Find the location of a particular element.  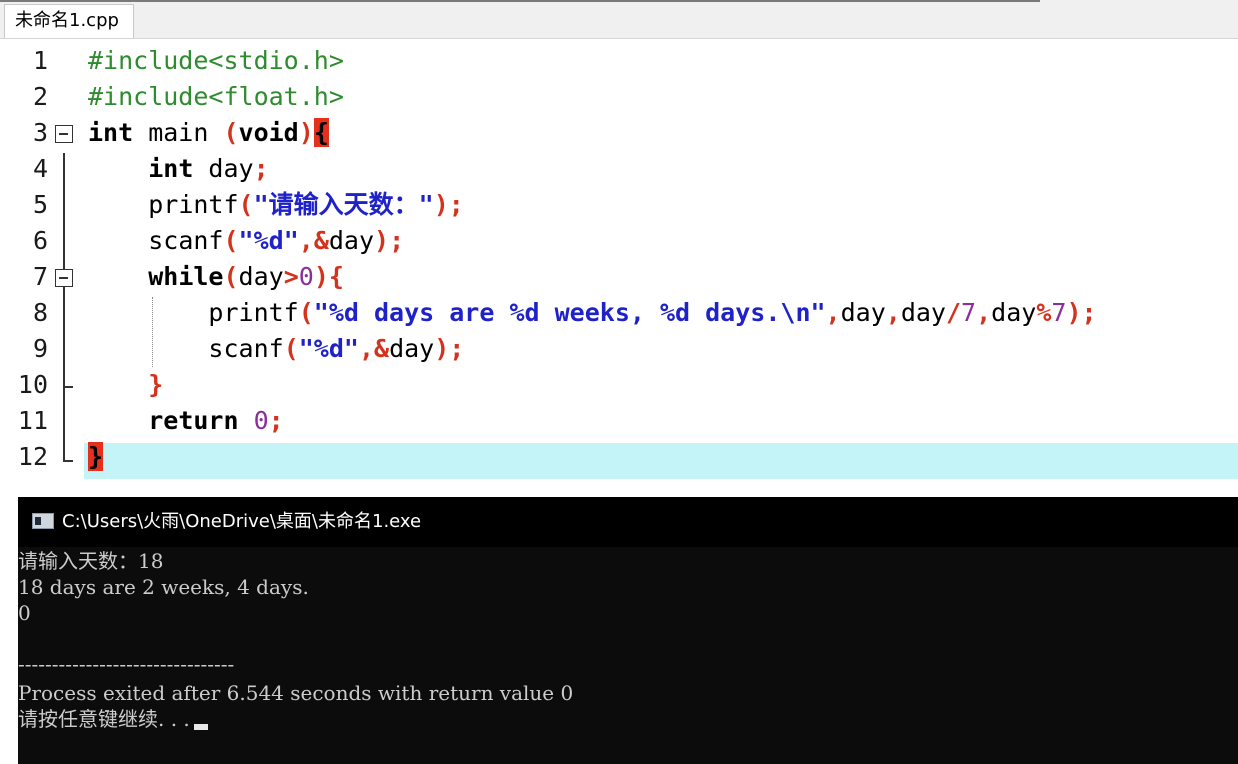

symbol: % is located at coordinates (1044, 312).